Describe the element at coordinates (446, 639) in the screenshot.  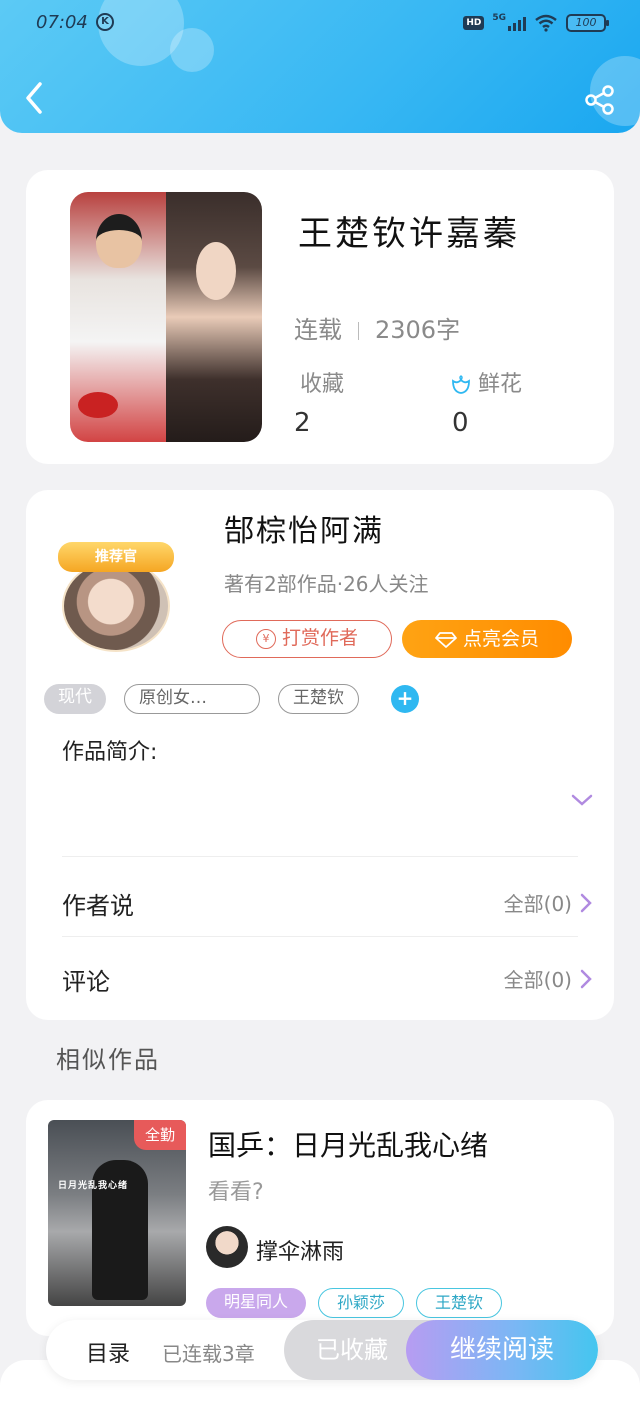
I see `diamond-icon` at that location.